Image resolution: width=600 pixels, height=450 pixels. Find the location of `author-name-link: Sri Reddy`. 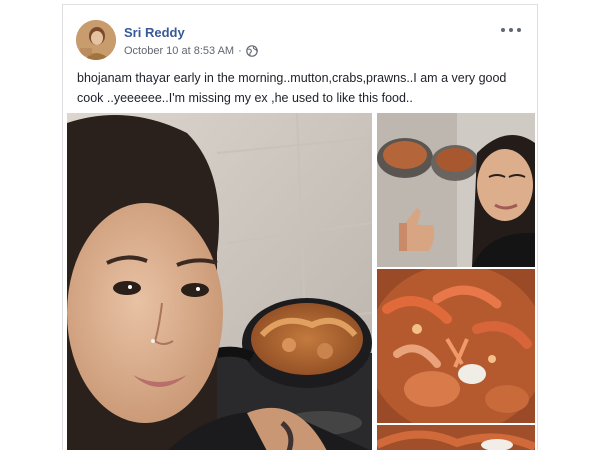

author-name-link: Sri Reddy is located at coordinates (154, 32).